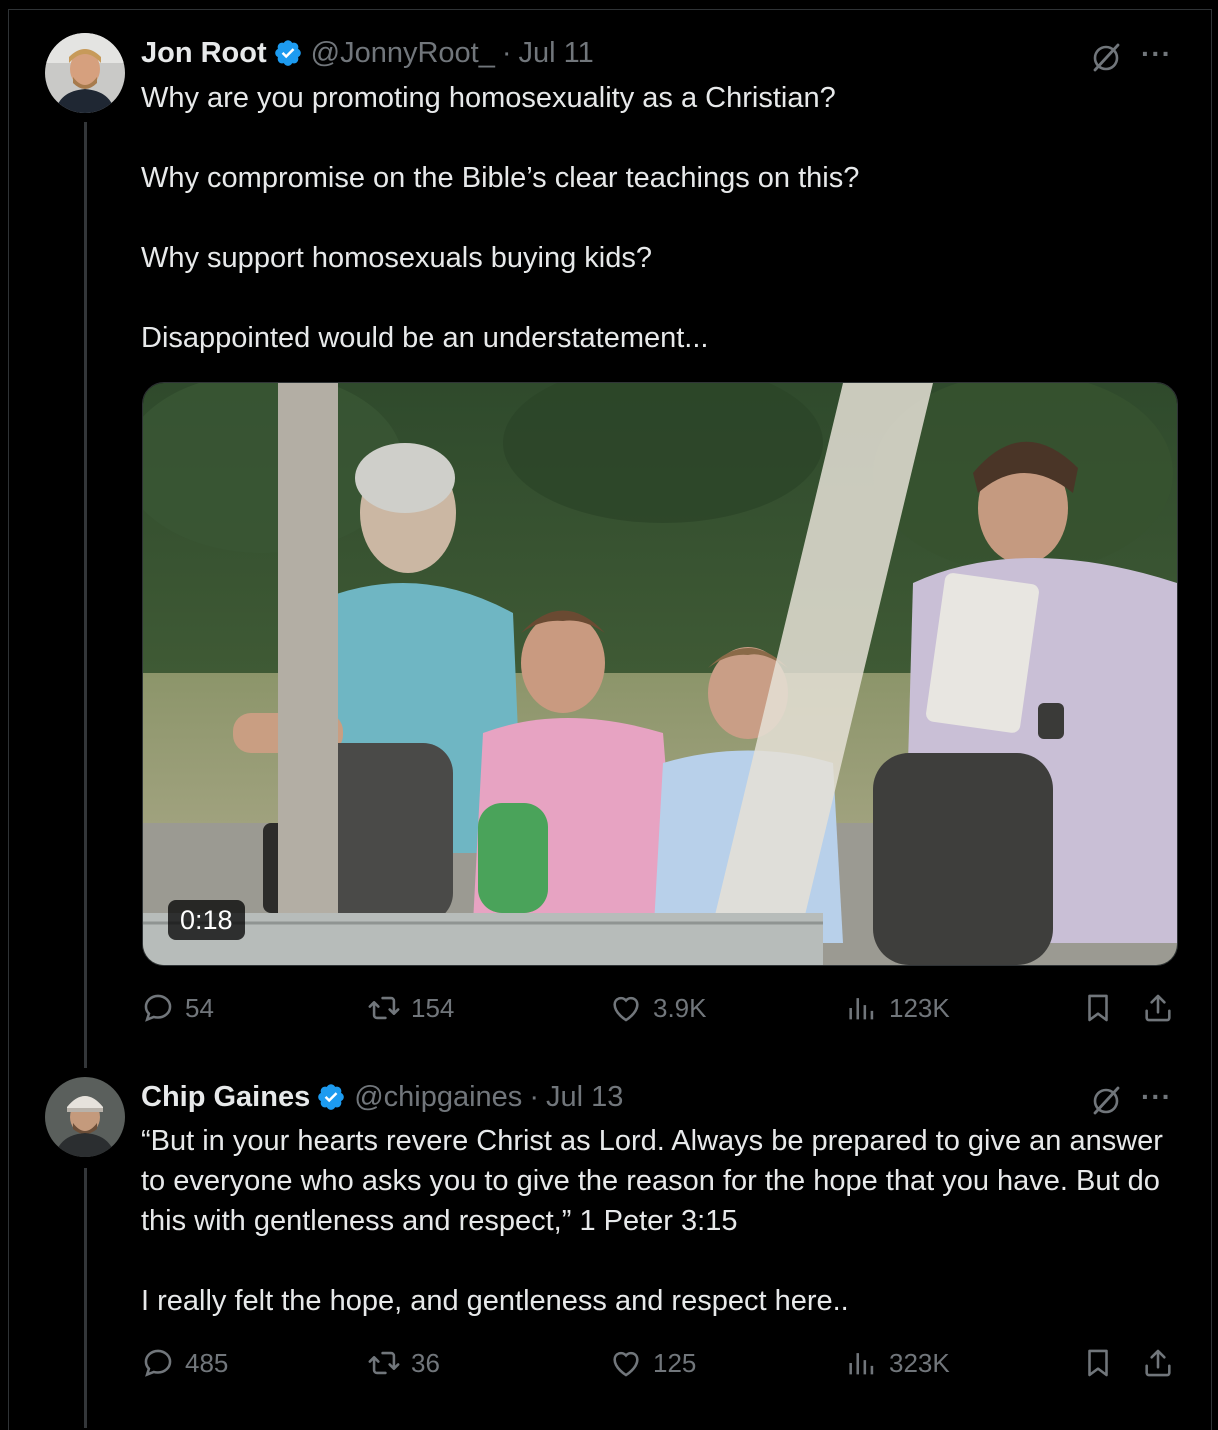 The image size is (1218, 1430). What do you see at coordinates (396, 258) in the screenshot?
I see `tweet-paragraph: Why support homosexuals buying kids?` at bounding box center [396, 258].